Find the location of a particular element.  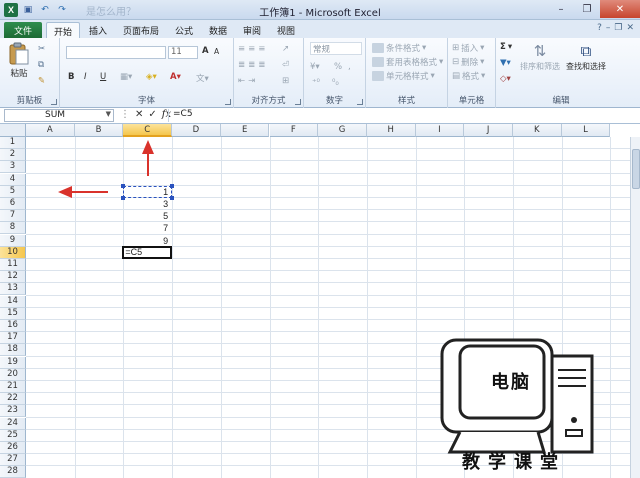

row-header-7: 7 is located at coordinates (13, 216).